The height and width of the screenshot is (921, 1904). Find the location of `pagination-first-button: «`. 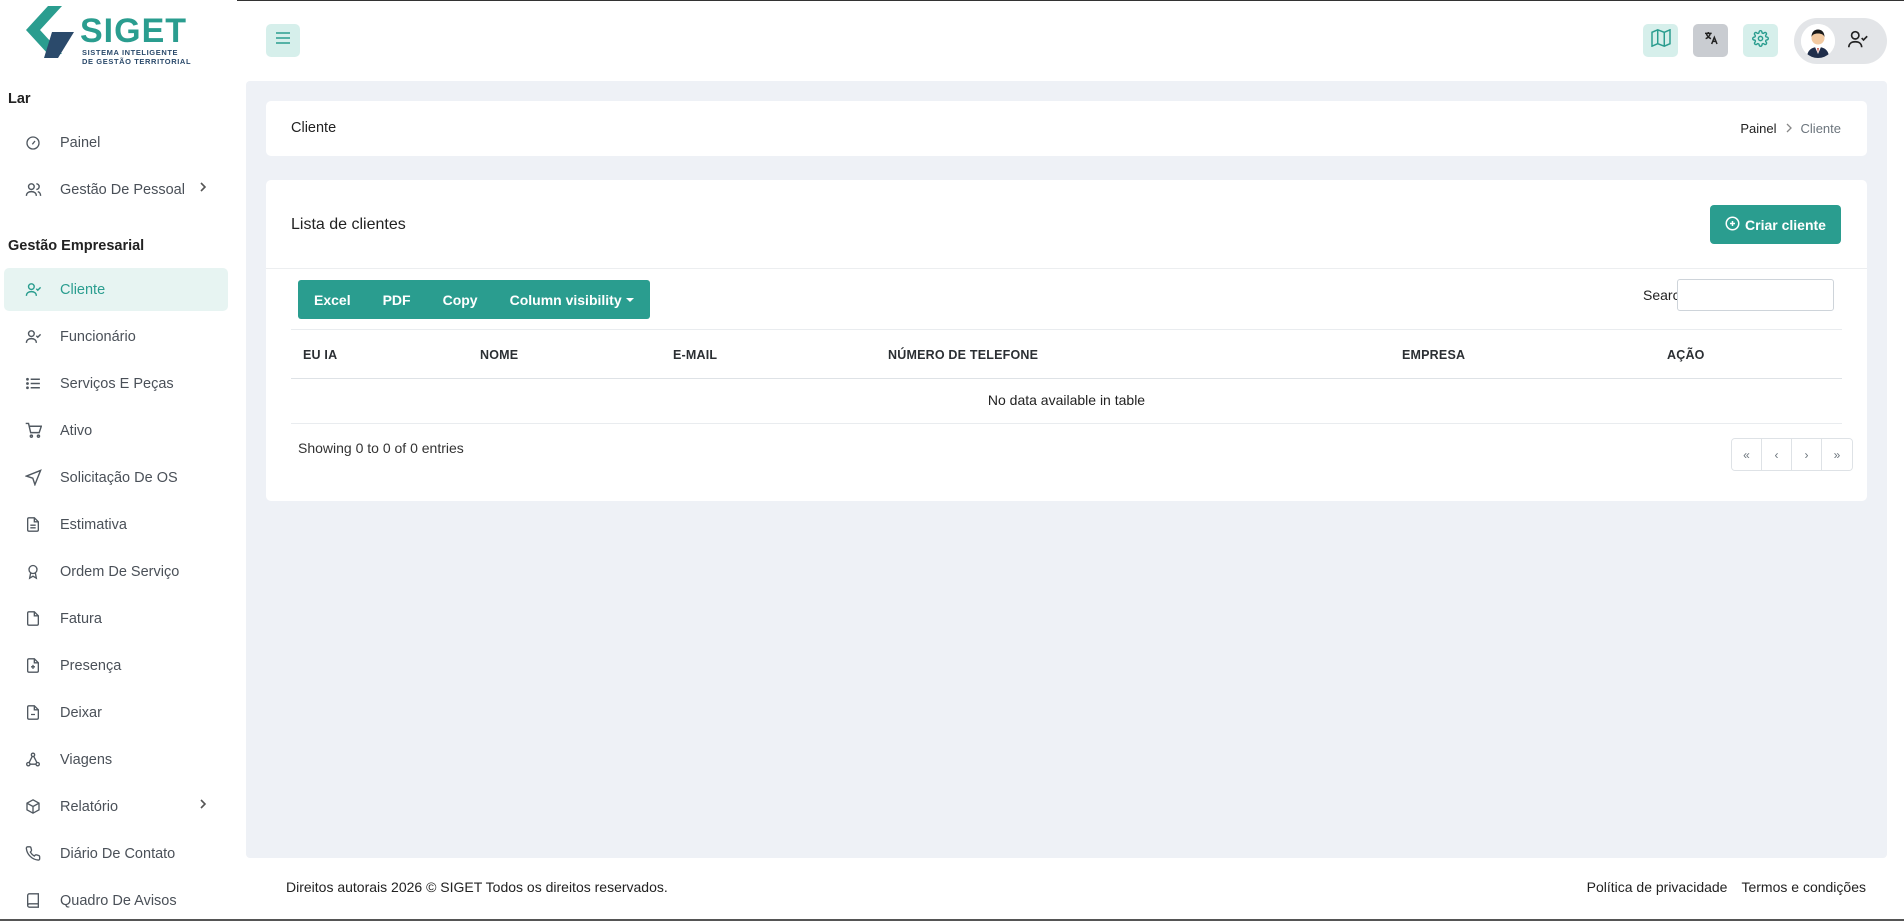

pagination-first-button: « is located at coordinates (1747, 454).